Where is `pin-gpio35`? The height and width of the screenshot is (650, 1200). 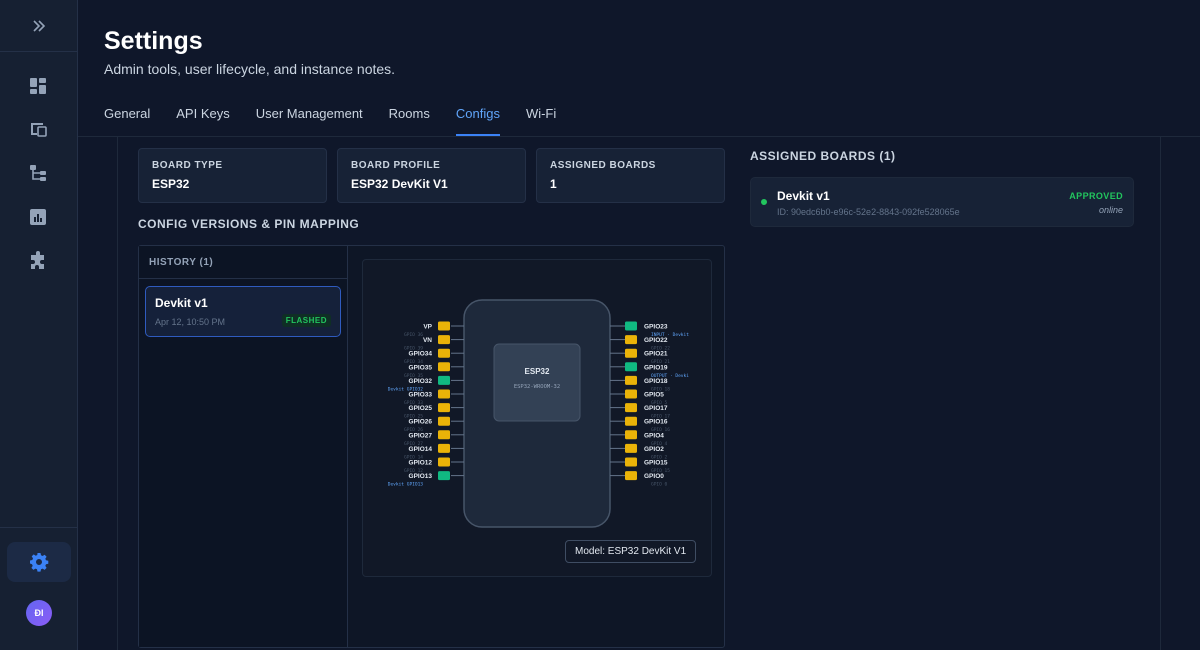 pin-gpio35 is located at coordinates (444, 367).